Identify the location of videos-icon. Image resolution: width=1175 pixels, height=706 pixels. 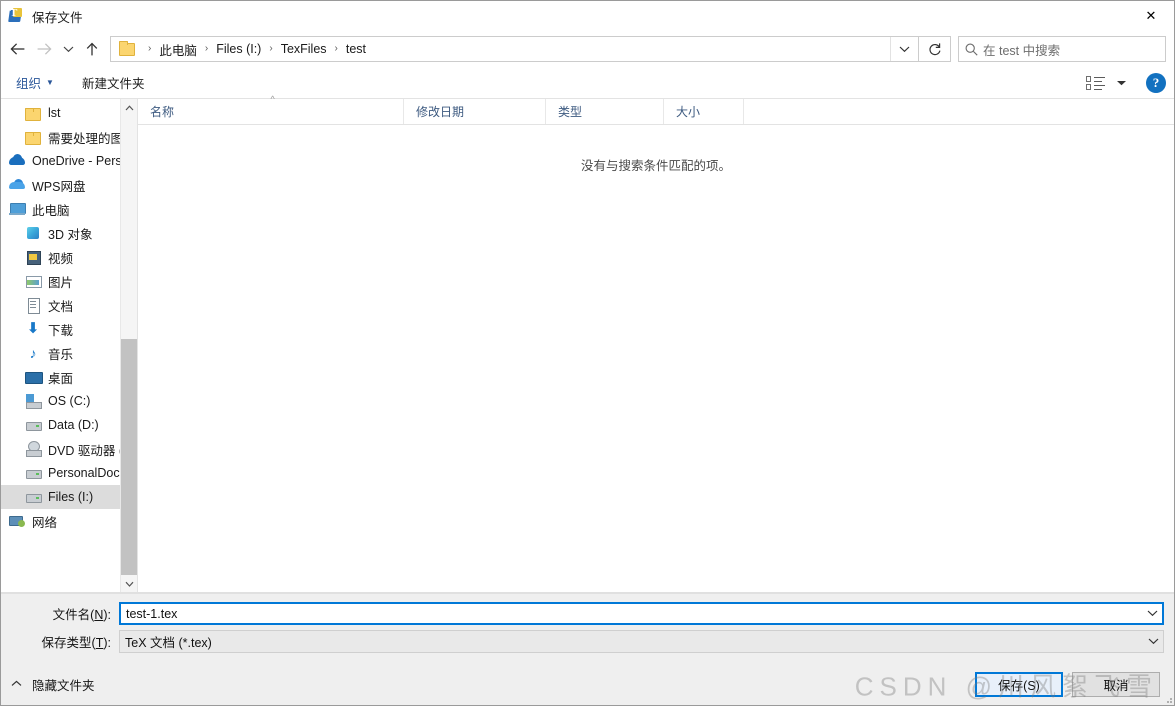
(33, 257).